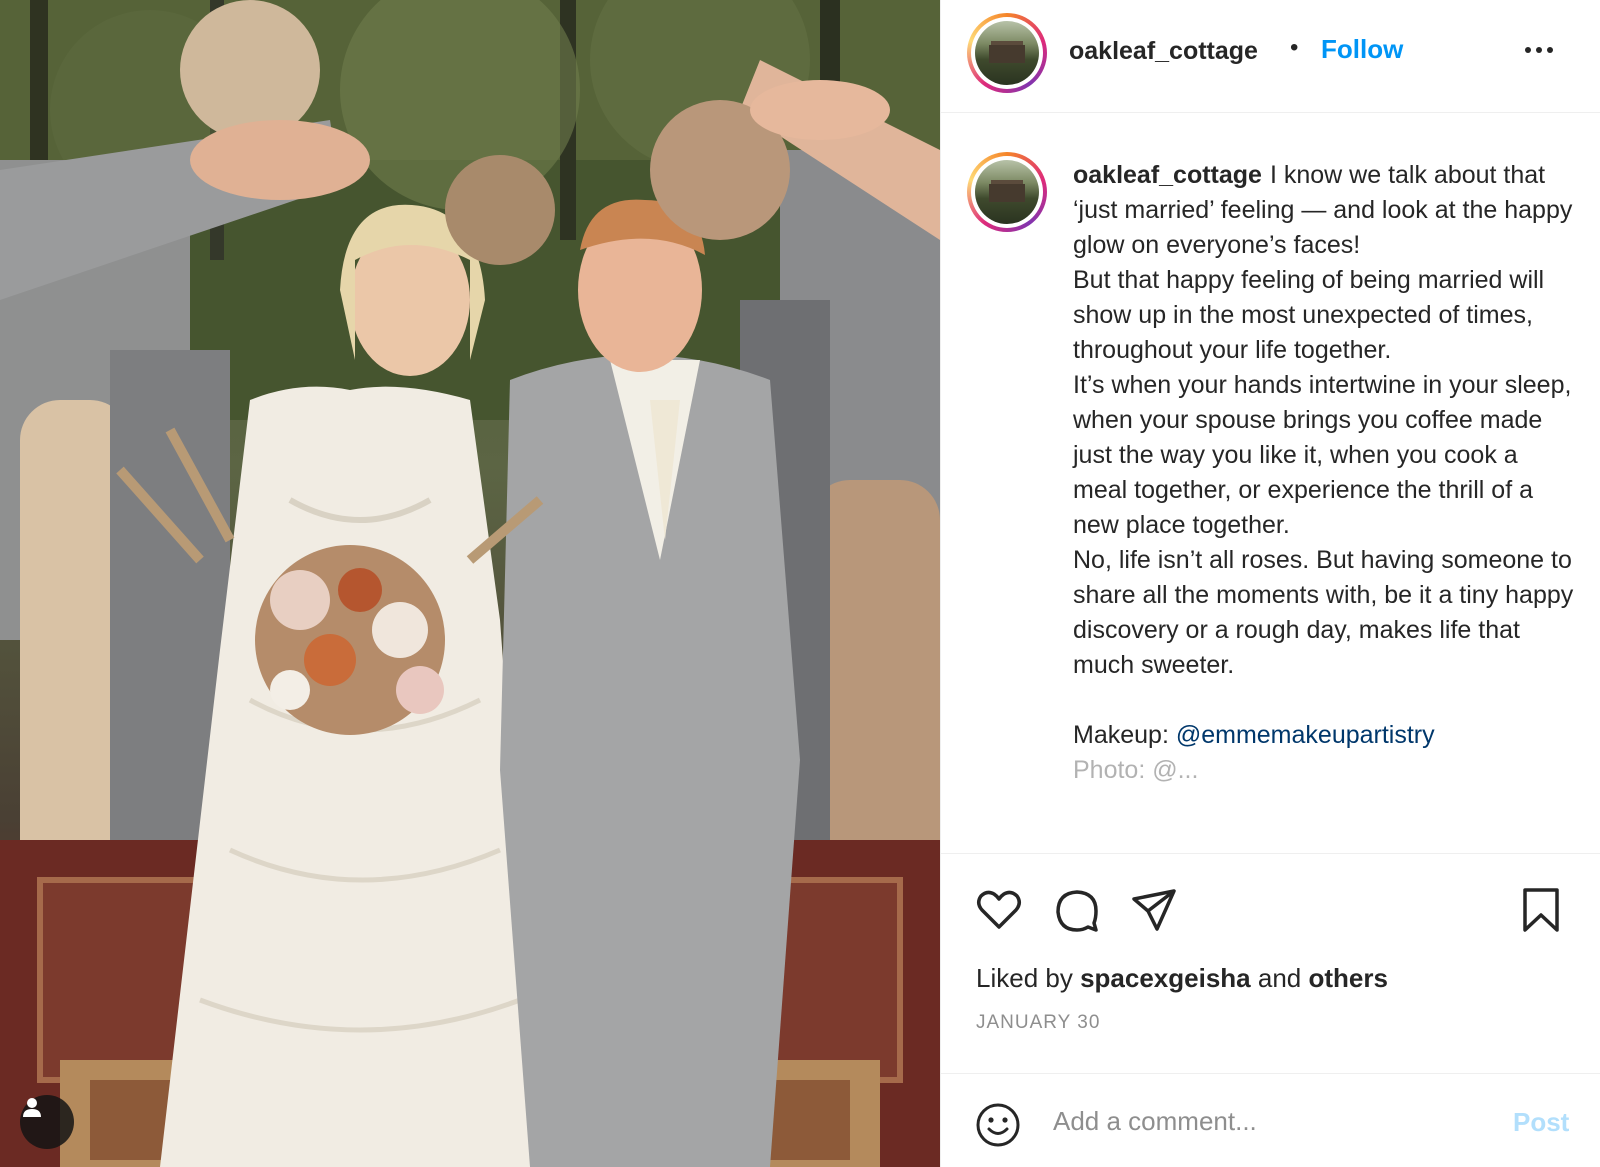 The height and width of the screenshot is (1167, 1600). I want to click on comment-icon, so click(1077, 910).